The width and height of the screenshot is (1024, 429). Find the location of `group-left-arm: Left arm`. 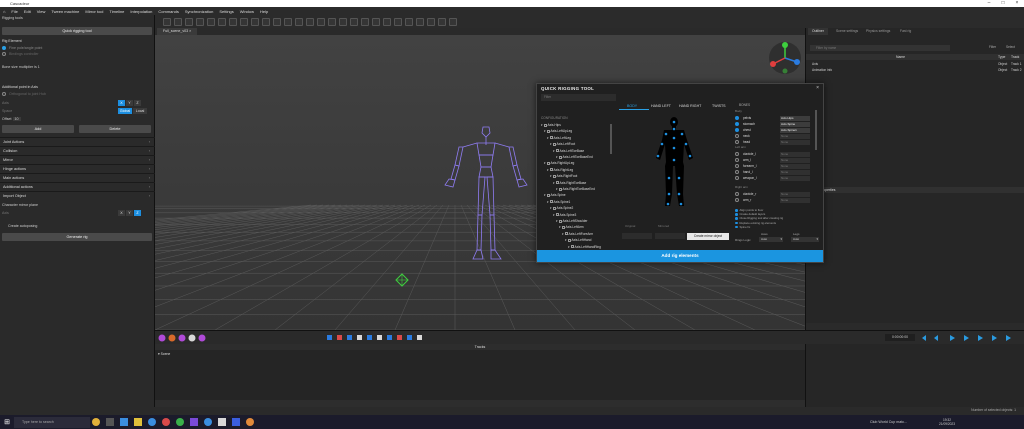

group-left-arm: Left arm is located at coordinates (740, 147).